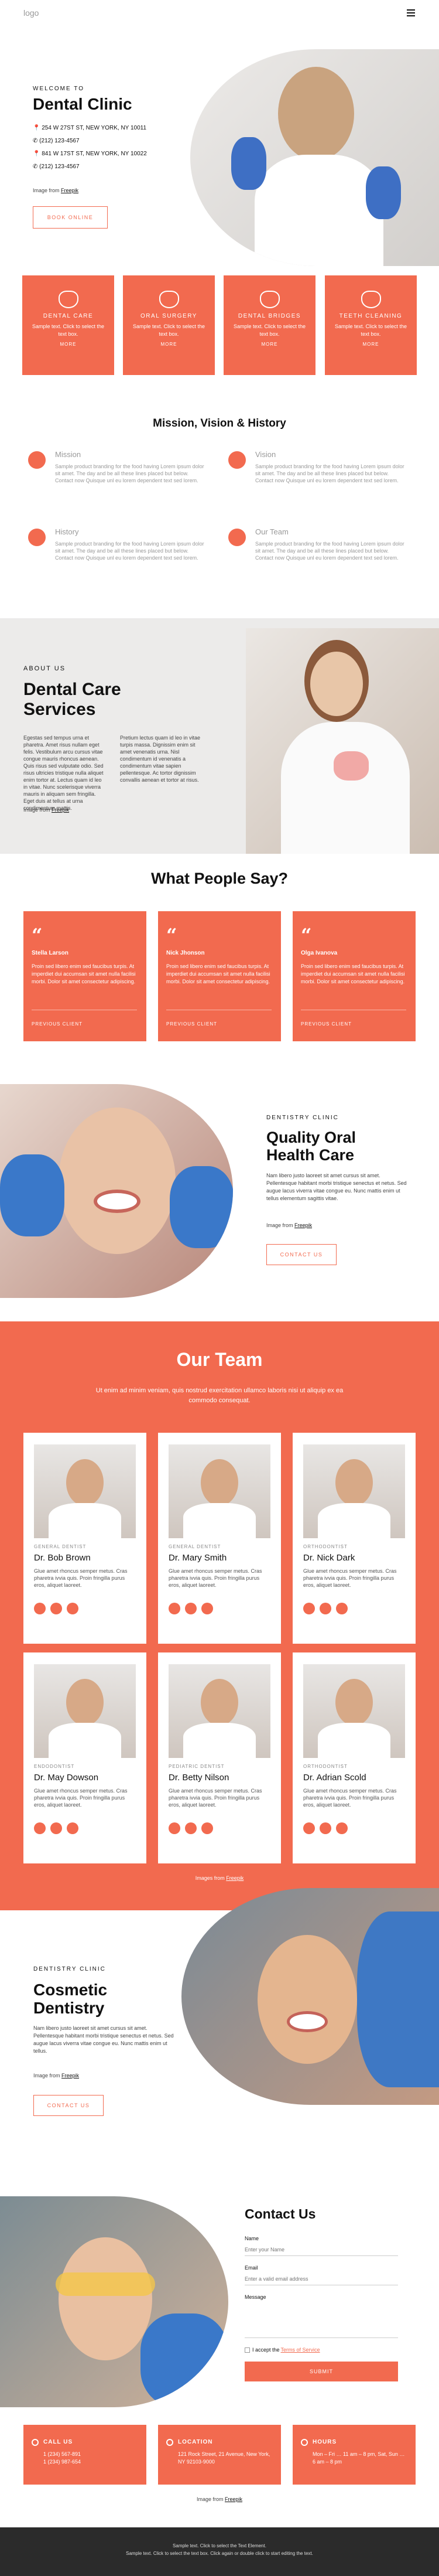 The image size is (439, 2576). What do you see at coordinates (66, 1778) in the screenshot?
I see `team-member-name: Dr. May Dowson` at bounding box center [66, 1778].